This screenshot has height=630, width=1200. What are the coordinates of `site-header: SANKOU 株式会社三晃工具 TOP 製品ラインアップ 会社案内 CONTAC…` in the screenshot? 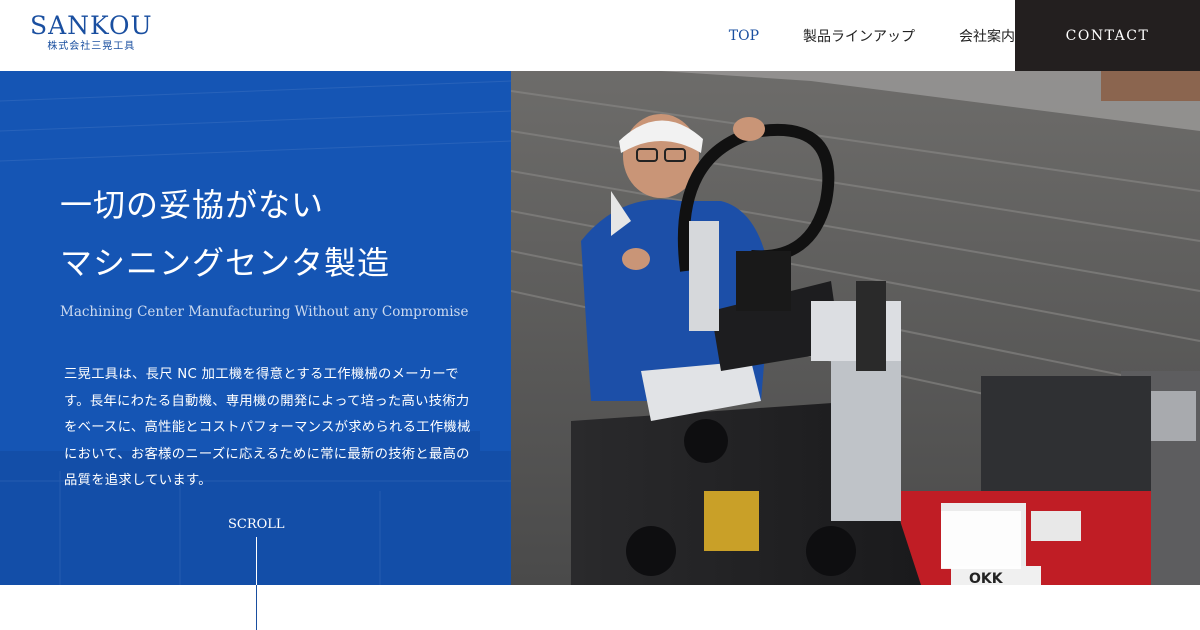 It's located at (600, 35).